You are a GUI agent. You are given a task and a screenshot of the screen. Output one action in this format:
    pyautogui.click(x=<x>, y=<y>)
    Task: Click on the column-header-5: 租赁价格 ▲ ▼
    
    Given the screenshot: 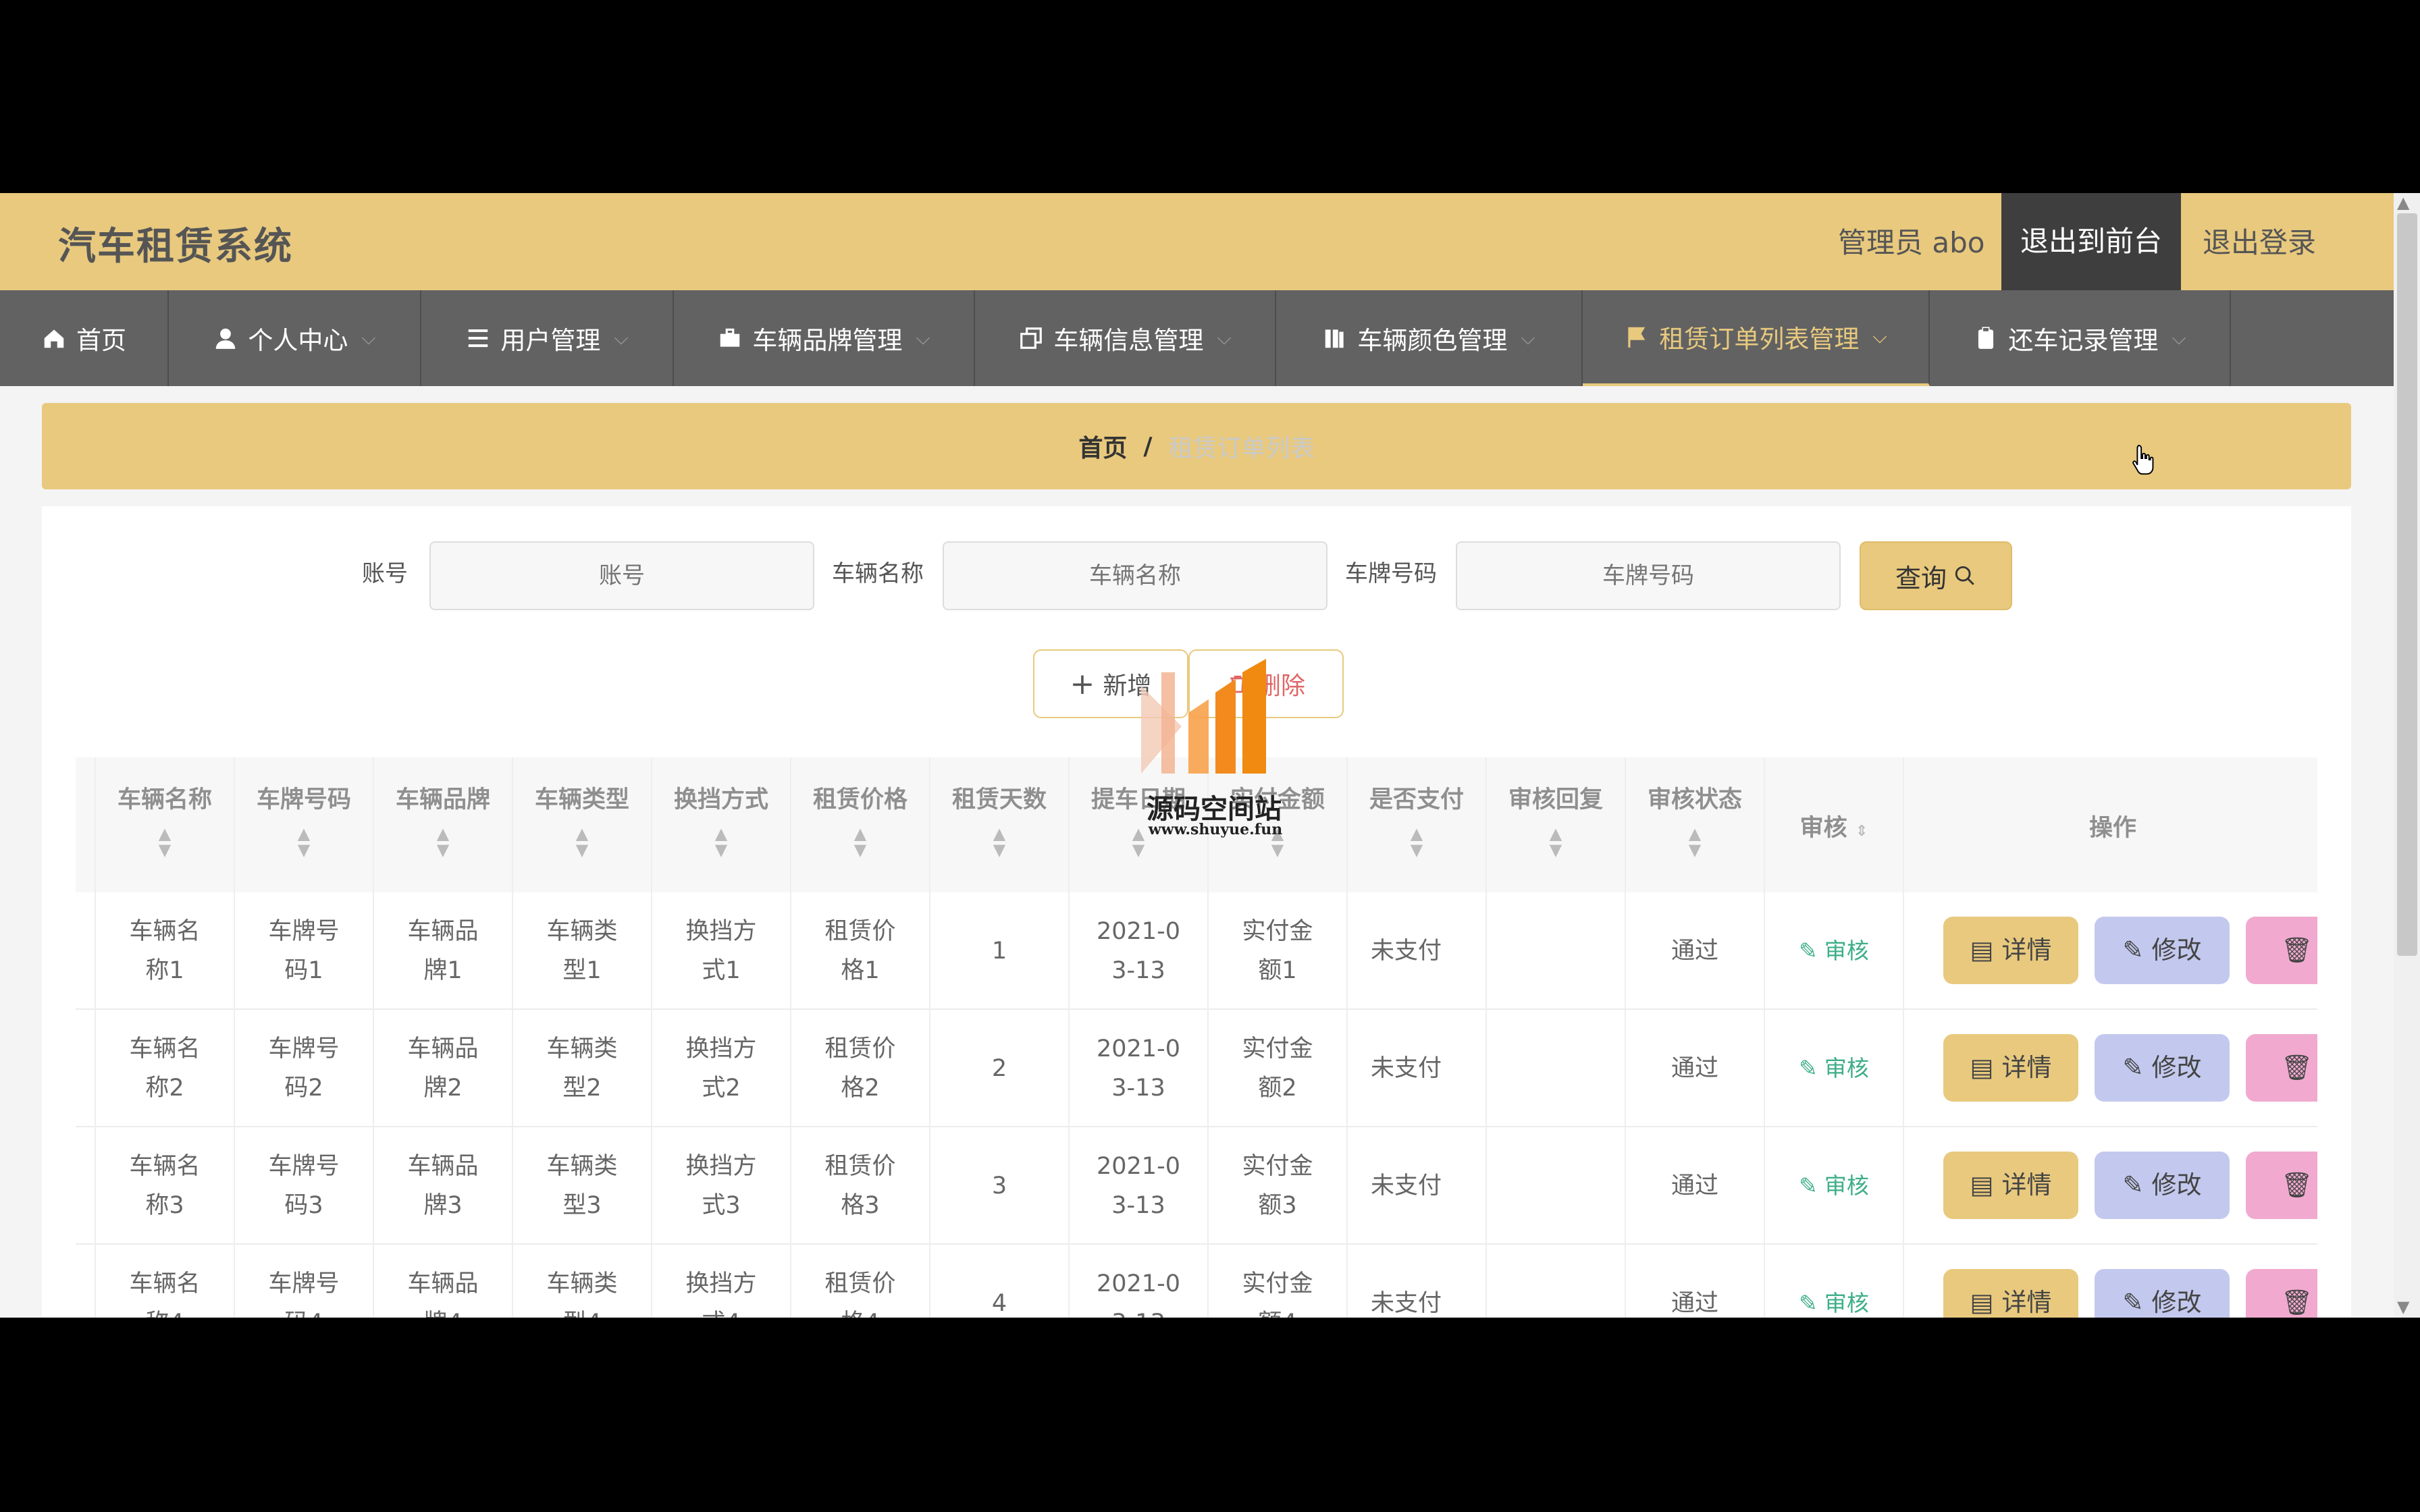 What is the action you would take?
    pyautogui.click(x=860, y=825)
    